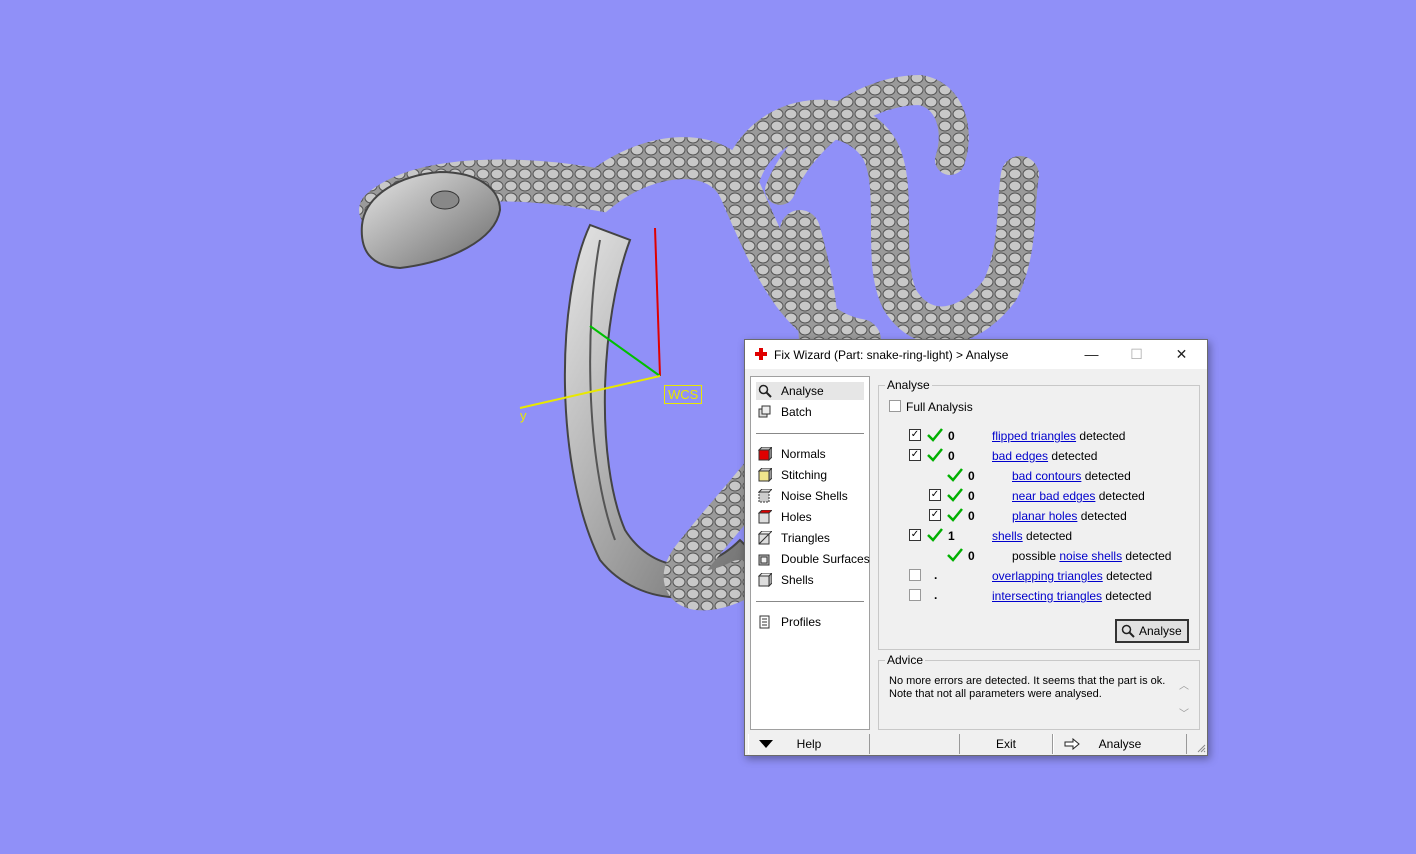  I want to click on stitching-icon, so click(765, 475).